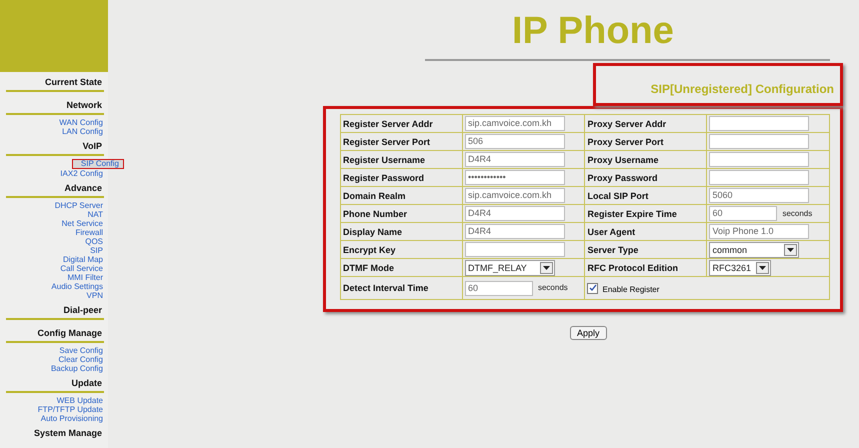 The height and width of the screenshot is (448, 859). Describe the element at coordinates (631, 289) in the screenshot. I see `checkbox-label: Enable Register` at that location.